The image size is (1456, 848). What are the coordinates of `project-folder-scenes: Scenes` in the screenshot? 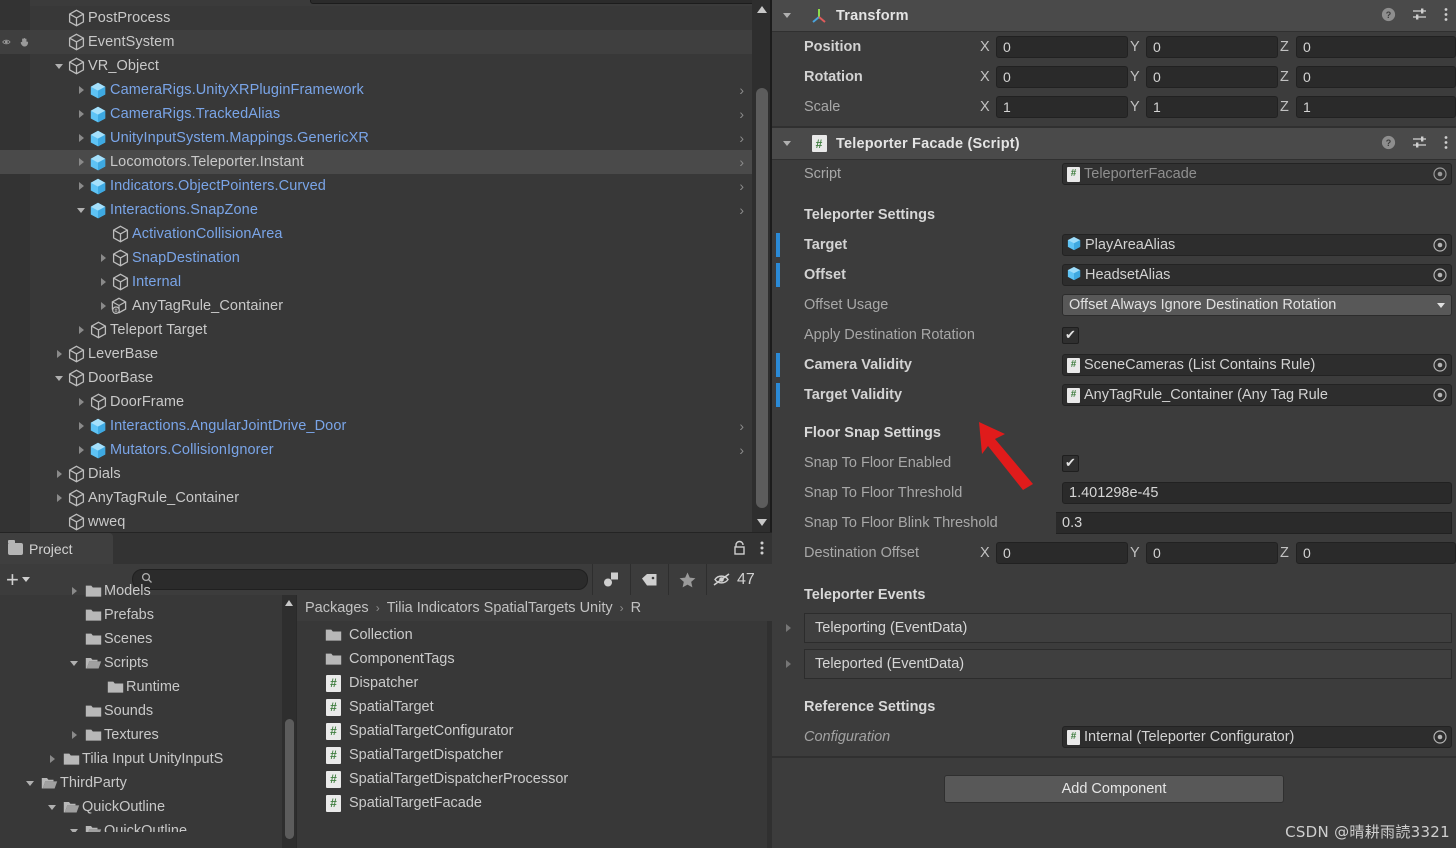 It's located at (141, 639).